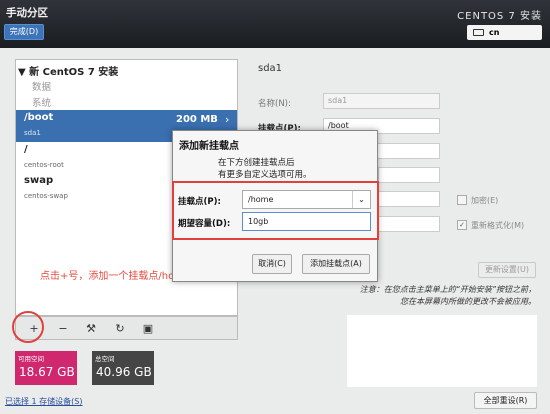  Describe the element at coordinates (306, 199) in the screenshot. I see `dialog-mount-select: /home ⌄` at that location.